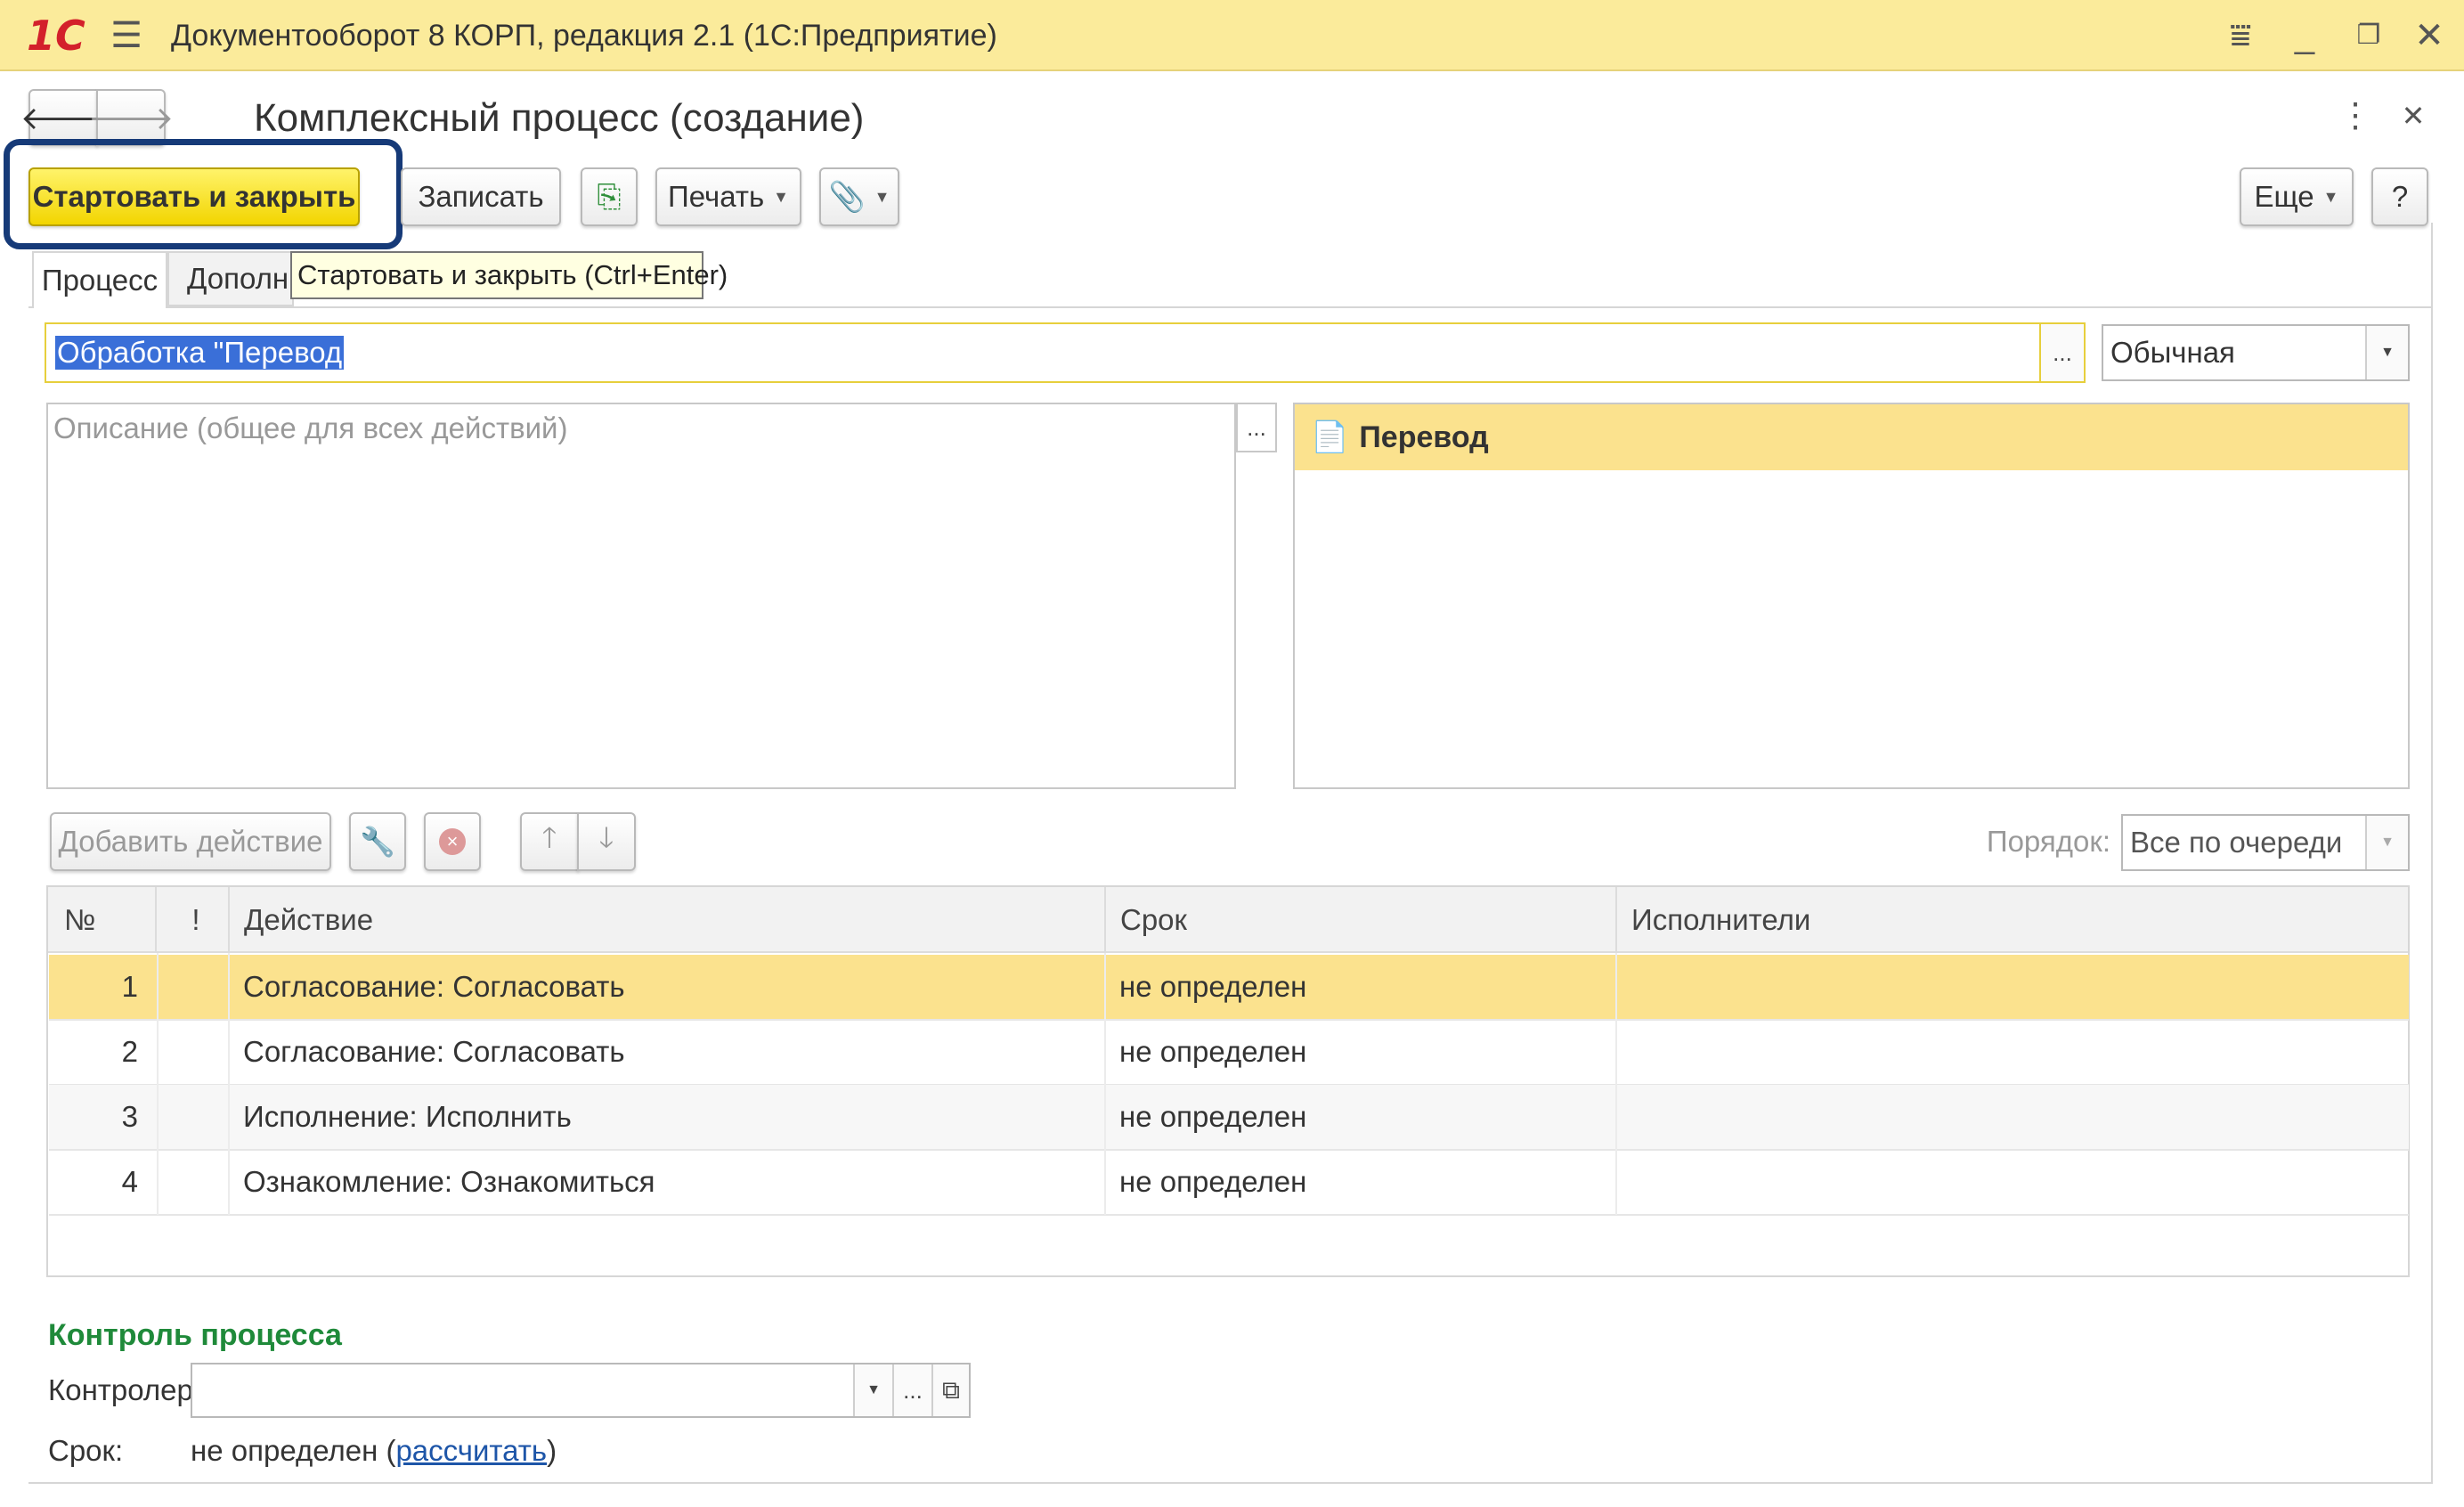  What do you see at coordinates (847, 196) in the screenshot?
I see `paperclip-icon: 📎` at bounding box center [847, 196].